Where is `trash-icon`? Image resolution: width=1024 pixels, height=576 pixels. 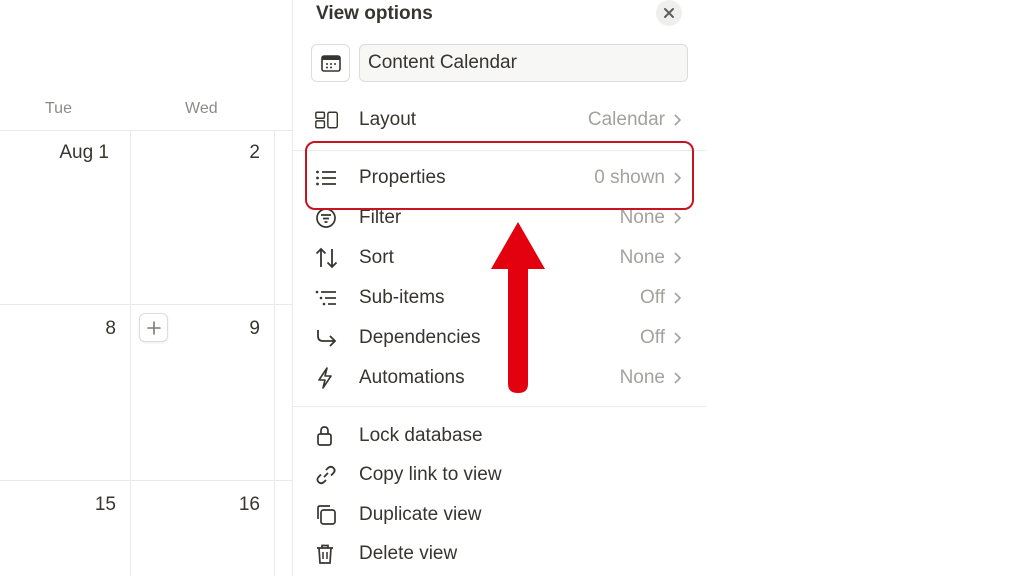
trash-icon is located at coordinates (323, 554).